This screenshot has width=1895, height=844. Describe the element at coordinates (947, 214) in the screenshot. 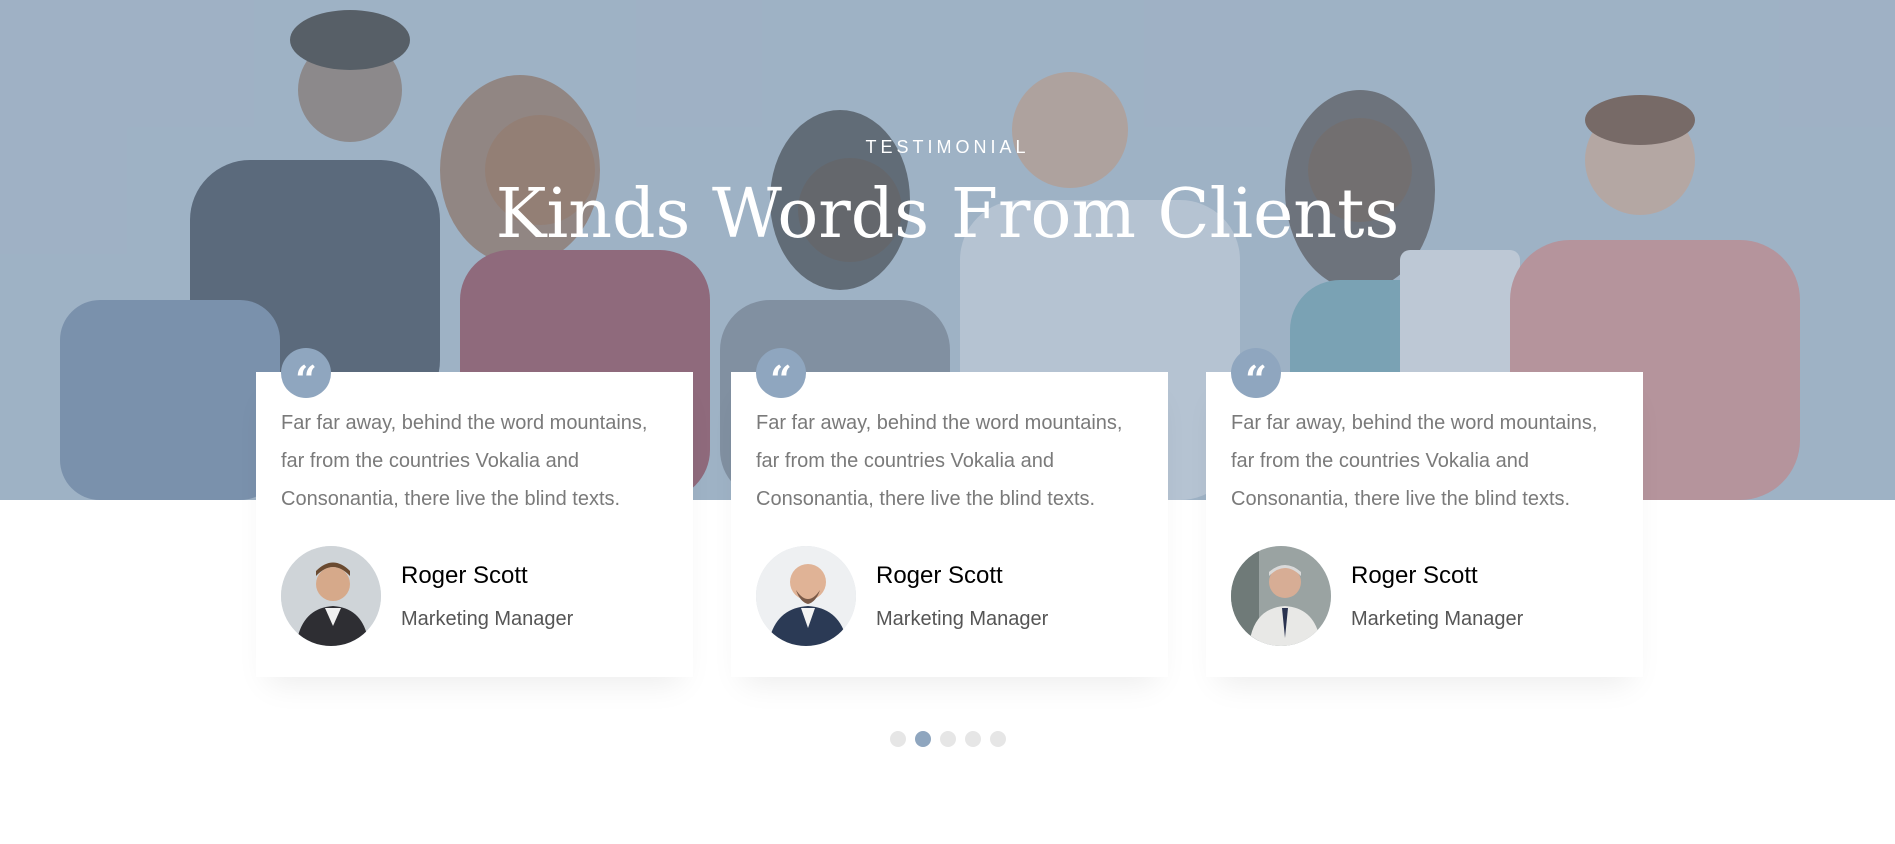

I see `section-heading: Kinds Words From Clients` at that location.